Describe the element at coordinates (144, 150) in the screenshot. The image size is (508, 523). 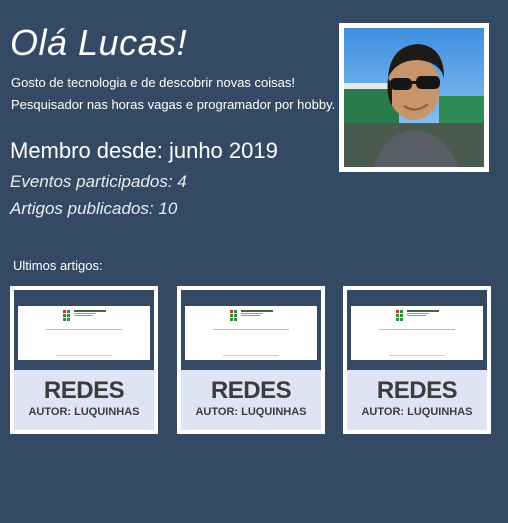
I see `member-since: Membro desde: junho 2019` at that location.